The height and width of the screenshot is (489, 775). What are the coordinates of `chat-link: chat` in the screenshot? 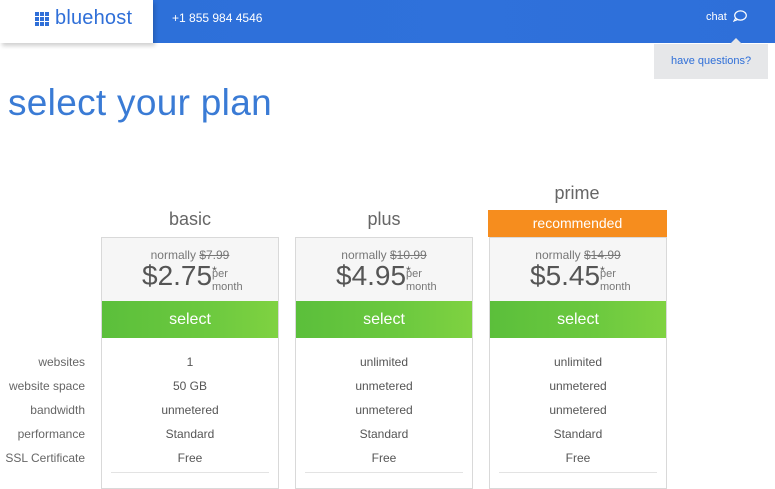 It's located at (716, 17).